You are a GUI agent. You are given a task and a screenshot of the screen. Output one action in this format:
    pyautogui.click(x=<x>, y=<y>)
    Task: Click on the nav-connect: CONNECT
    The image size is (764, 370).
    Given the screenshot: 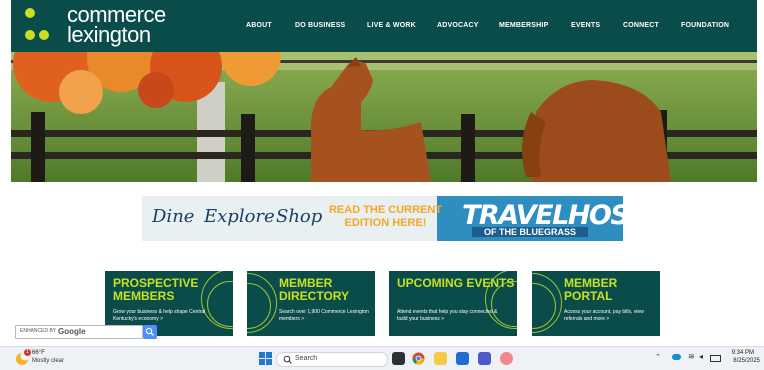 What is the action you would take?
    pyautogui.click(x=641, y=25)
    